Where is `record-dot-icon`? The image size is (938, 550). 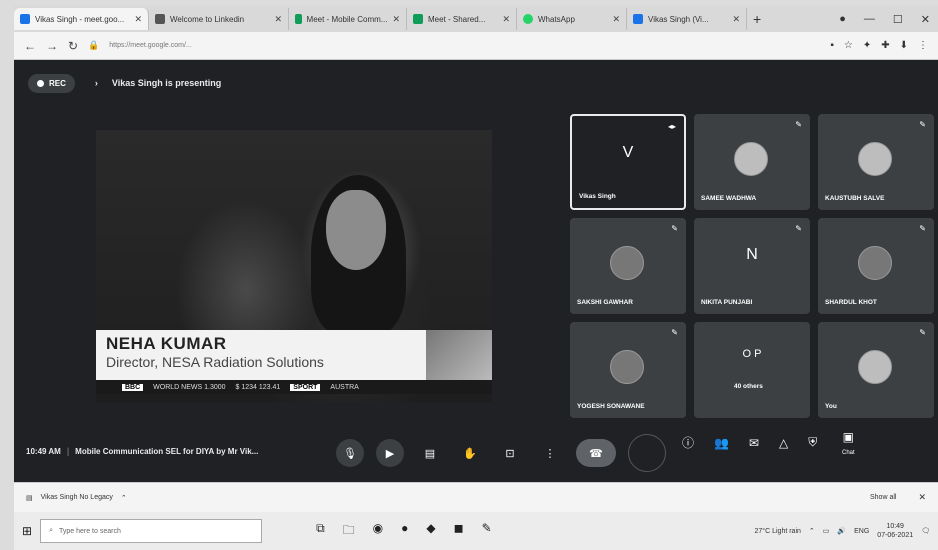 record-dot-icon is located at coordinates (40, 83).